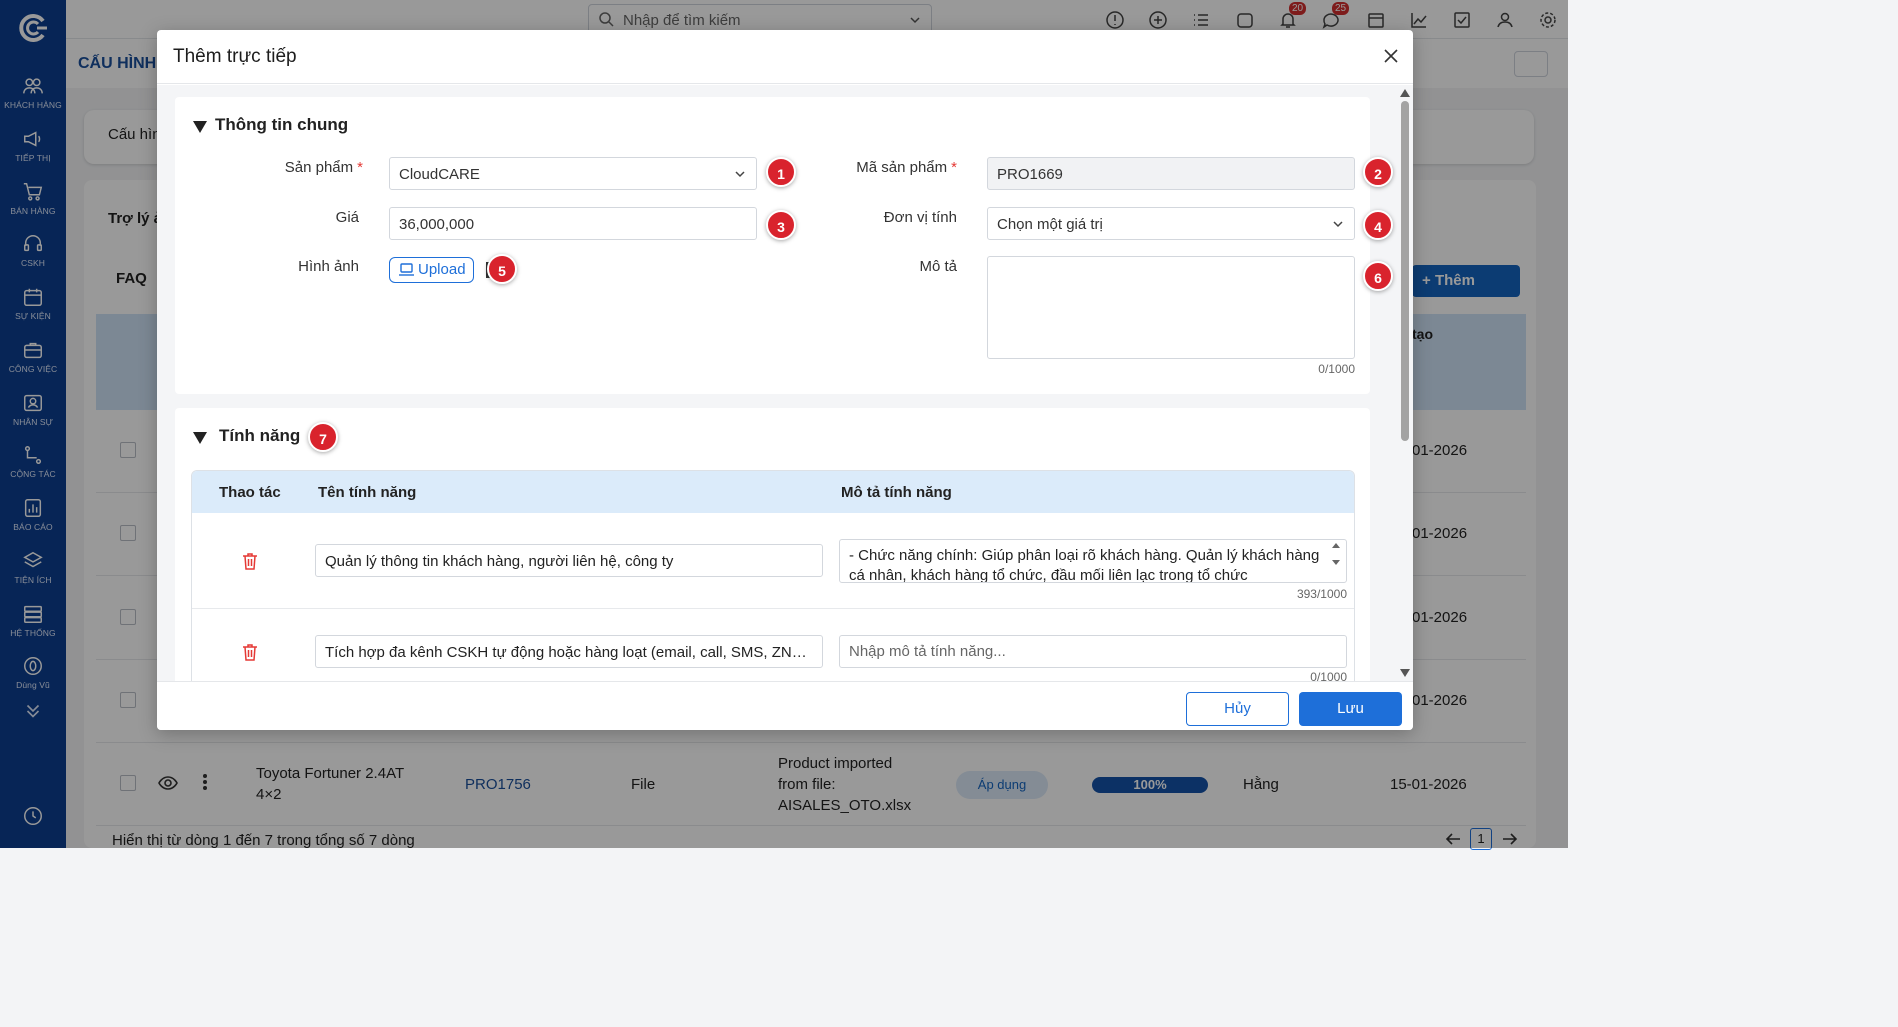 The width and height of the screenshot is (1898, 1027). What do you see at coordinates (938, 266) in the screenshot?
I see `description-label: Mô tả` at bounding box center [938, 266].